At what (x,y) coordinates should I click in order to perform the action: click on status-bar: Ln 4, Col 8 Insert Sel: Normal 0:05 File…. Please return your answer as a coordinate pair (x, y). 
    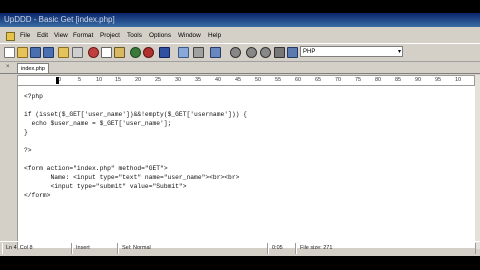
    Looking at the image, I should click on (240, 248).